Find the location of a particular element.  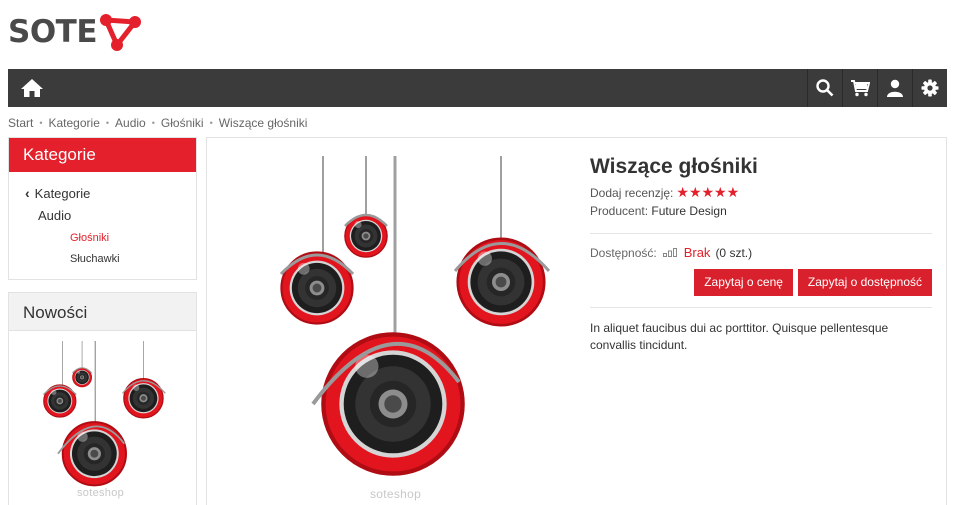

availability-bars-icon is located at coordinates (669, 252).